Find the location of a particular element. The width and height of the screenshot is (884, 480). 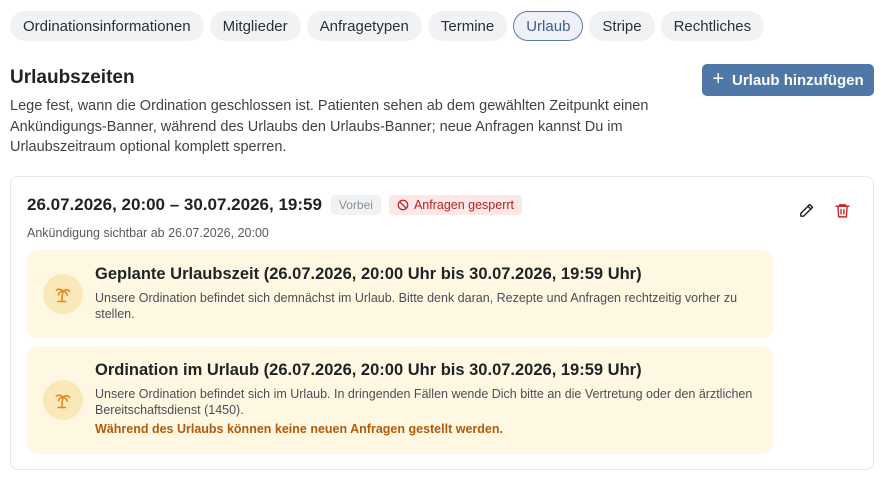

add-vacation-label: Urlaub hinzufügen is located at coordinates (798, 80).